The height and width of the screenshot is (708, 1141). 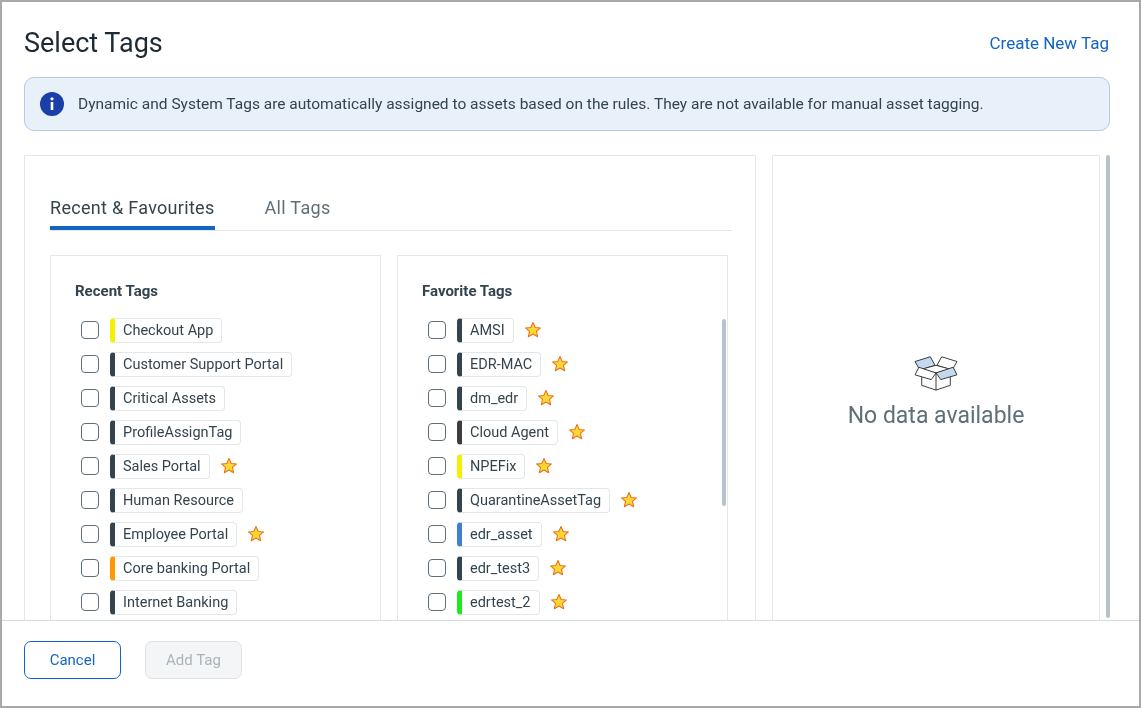 I want to click on tag-chip: QuarantineAssetTag, so click(x=534, y=500).